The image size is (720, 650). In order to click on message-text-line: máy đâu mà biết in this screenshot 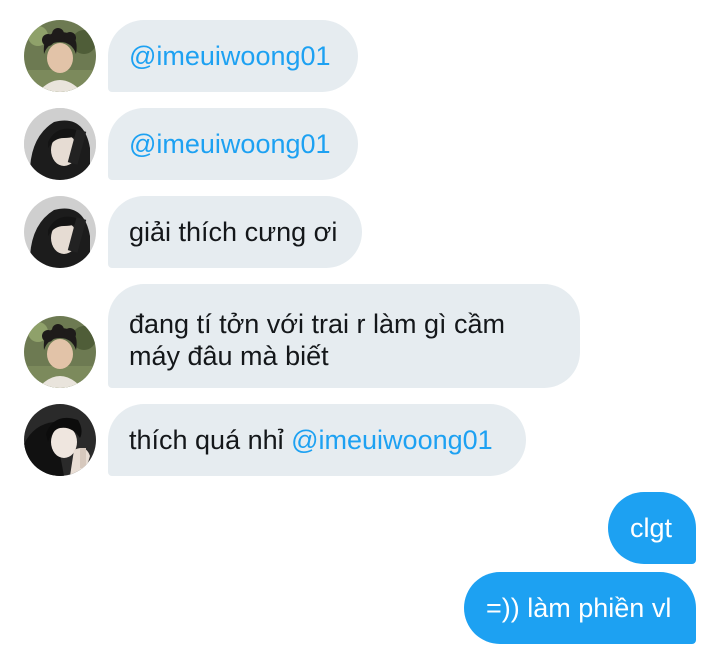, I will do `click(229, 356)`.